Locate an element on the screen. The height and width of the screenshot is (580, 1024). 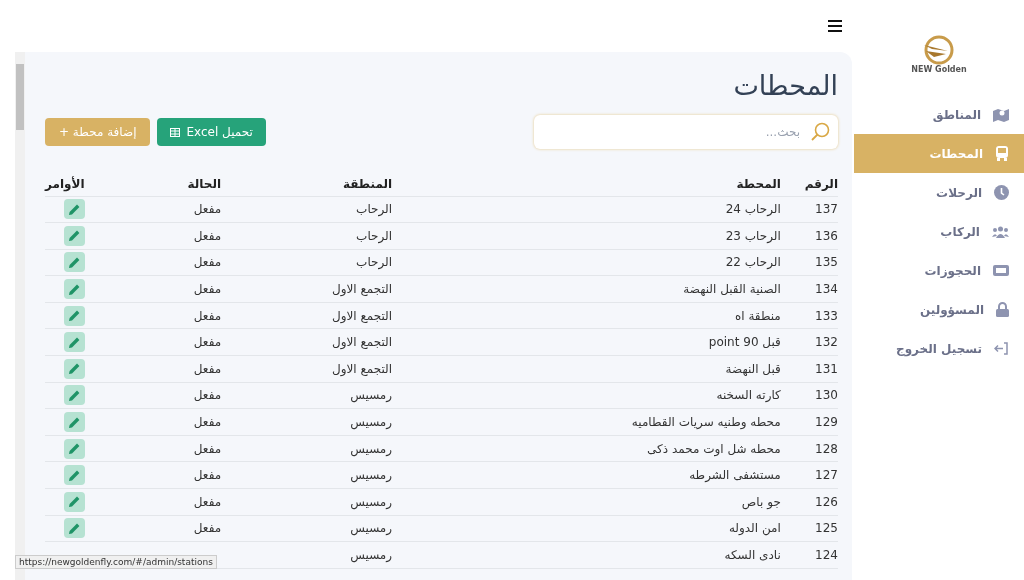
column-header: الحالة is located at coordinates (204, 183).